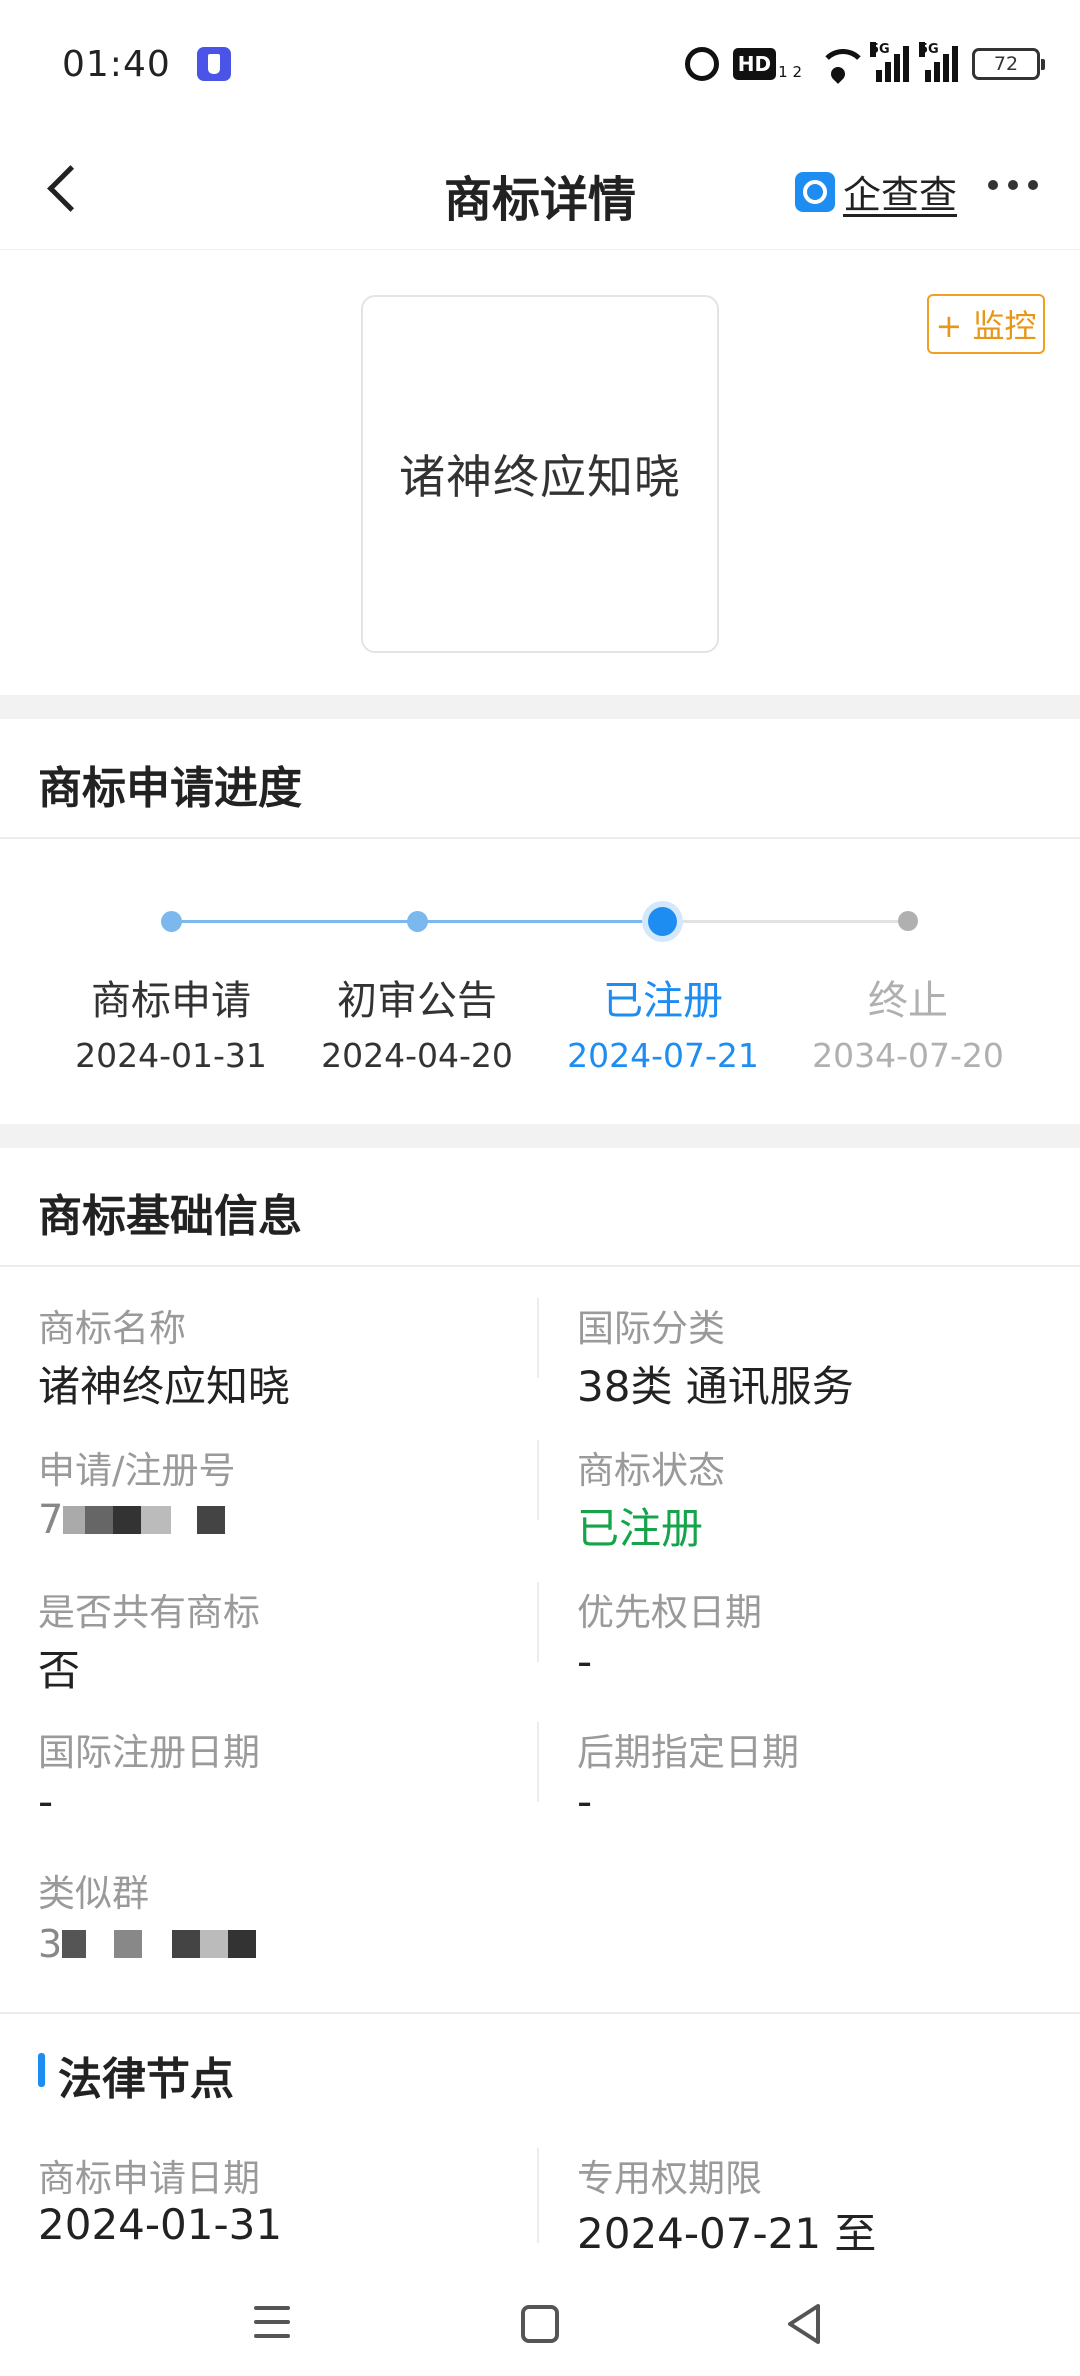 This screenshot has height=2376, width=1080. Describe the element at coordinates (790, 72) in the screenshot. I see `hd-sup: 1 2` at that location.